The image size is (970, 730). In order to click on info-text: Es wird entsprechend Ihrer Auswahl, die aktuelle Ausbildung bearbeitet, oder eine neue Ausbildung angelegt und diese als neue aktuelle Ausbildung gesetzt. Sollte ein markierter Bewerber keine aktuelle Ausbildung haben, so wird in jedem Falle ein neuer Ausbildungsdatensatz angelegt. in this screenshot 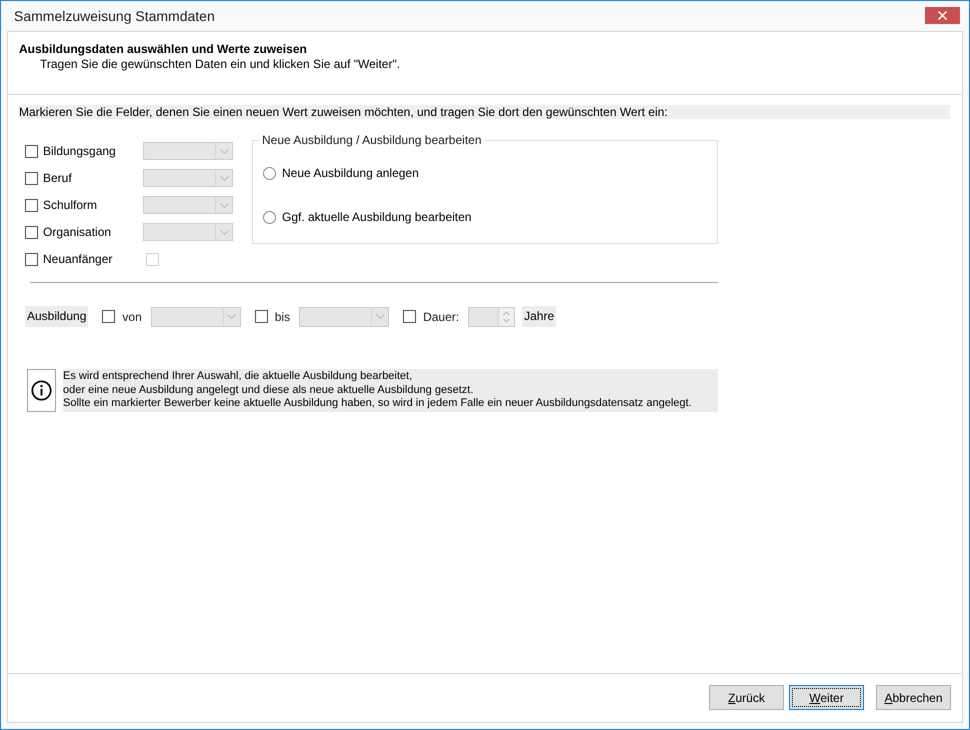, I will do `click(390, 390)`.